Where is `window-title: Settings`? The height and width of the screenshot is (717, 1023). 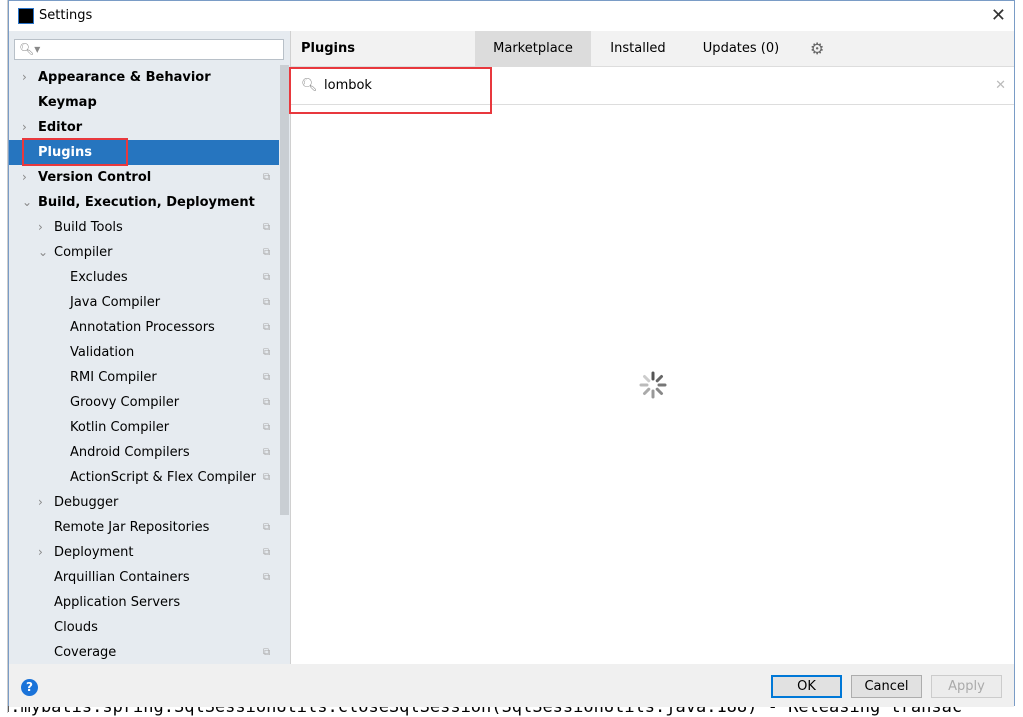
window-title: Settings is located at coordinates (66, 15).